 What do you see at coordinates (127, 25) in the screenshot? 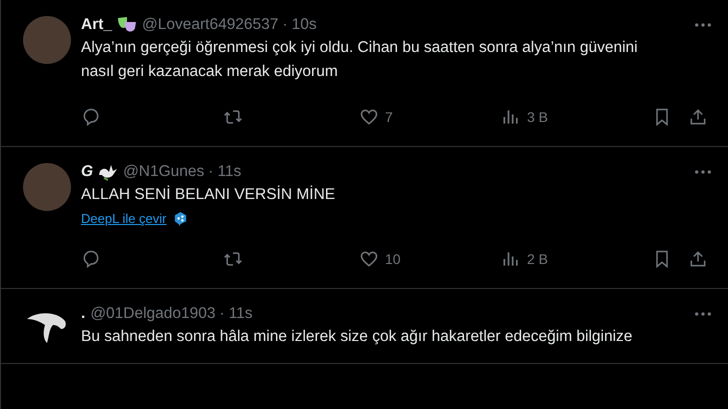
I see `theater-masks-icon` at bounding box center [127, 25].